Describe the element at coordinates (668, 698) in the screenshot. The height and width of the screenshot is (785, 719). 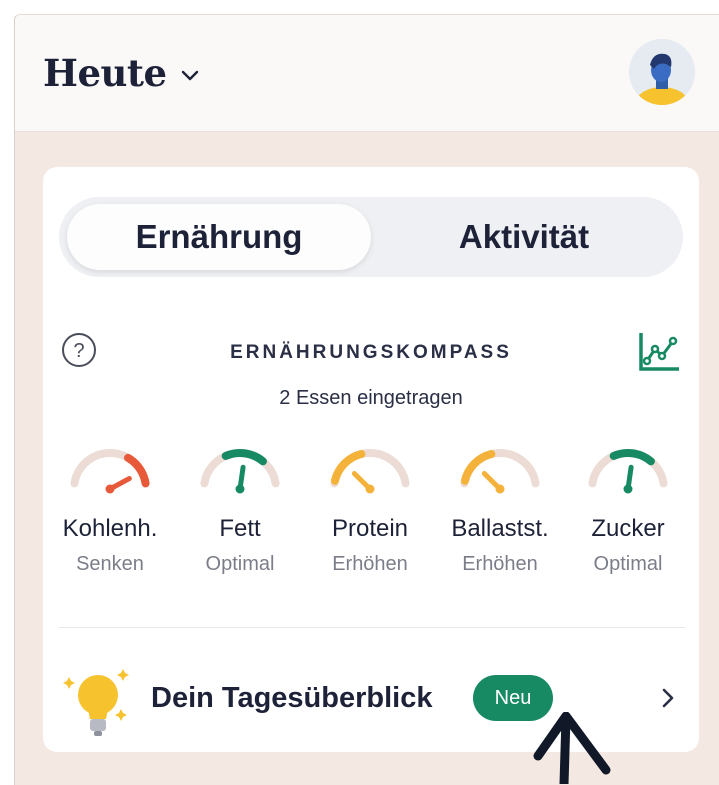
I see `chevron-right-icon` at that location.